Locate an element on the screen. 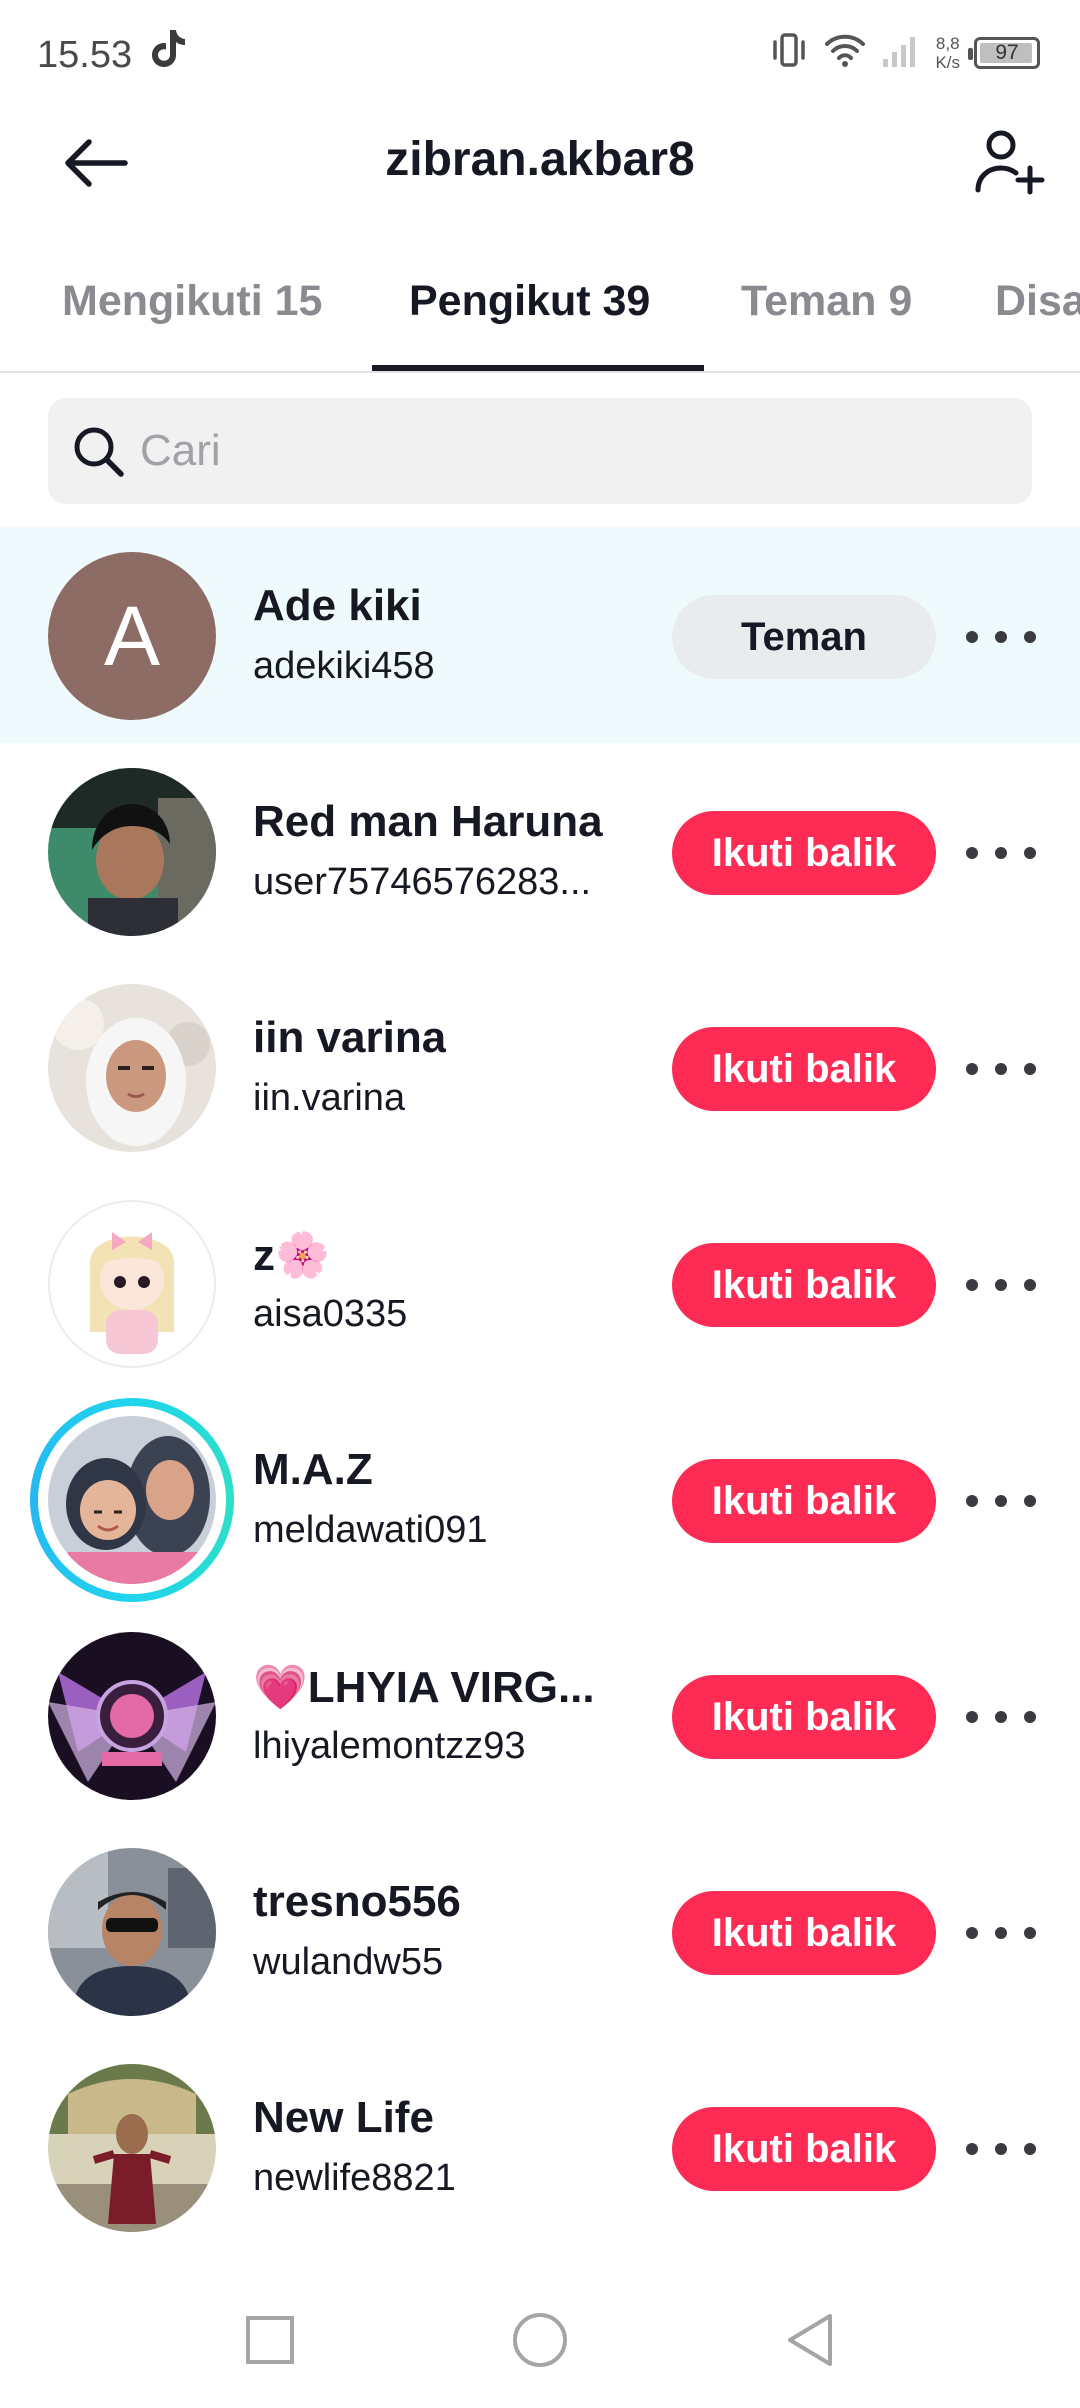 The width and height of the screenshot is (1080, 2408). page-title: zibran.akbar8 is located at coordinates (540, 159).